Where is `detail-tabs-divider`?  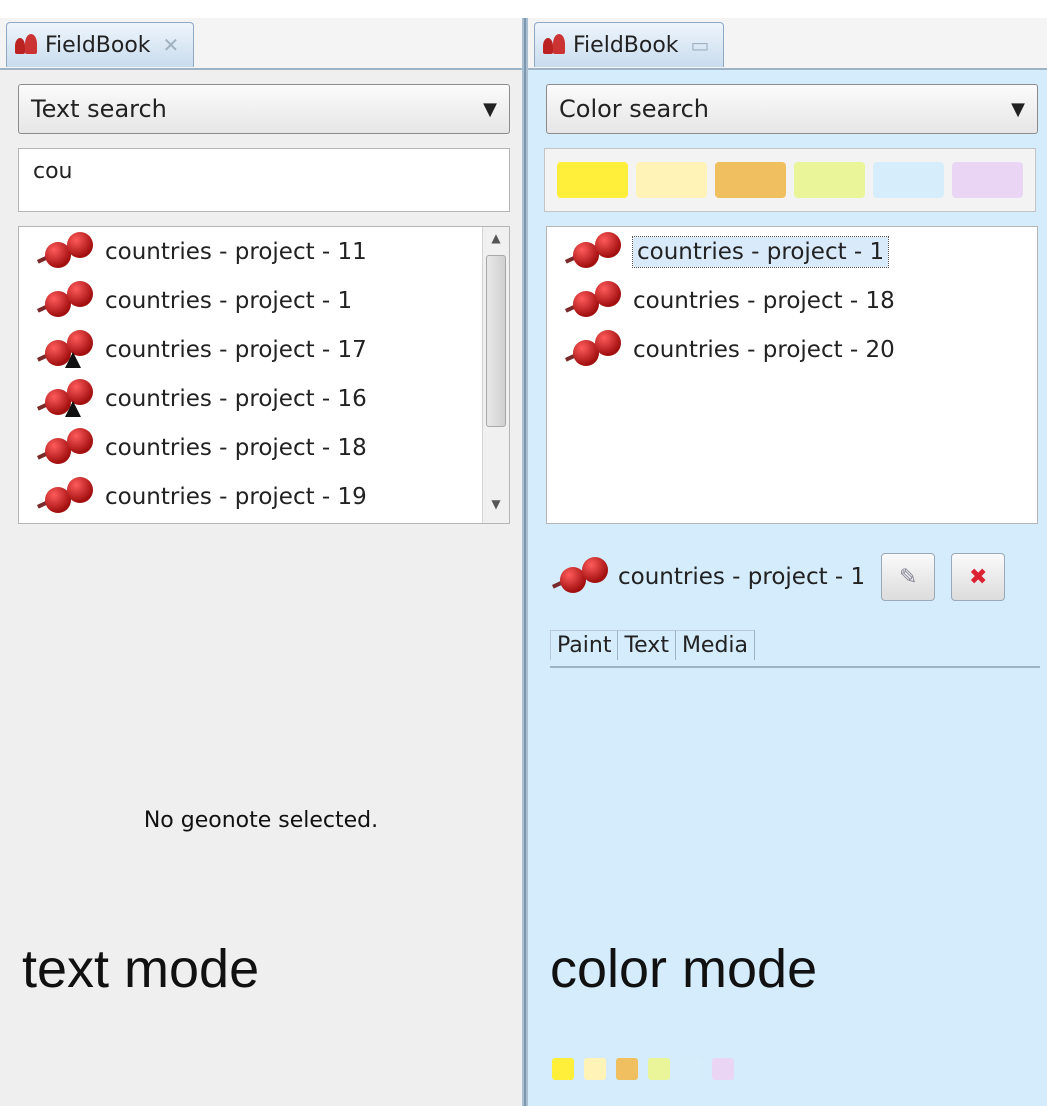 detail-tabs-divider is located at coordinates (795, 667).